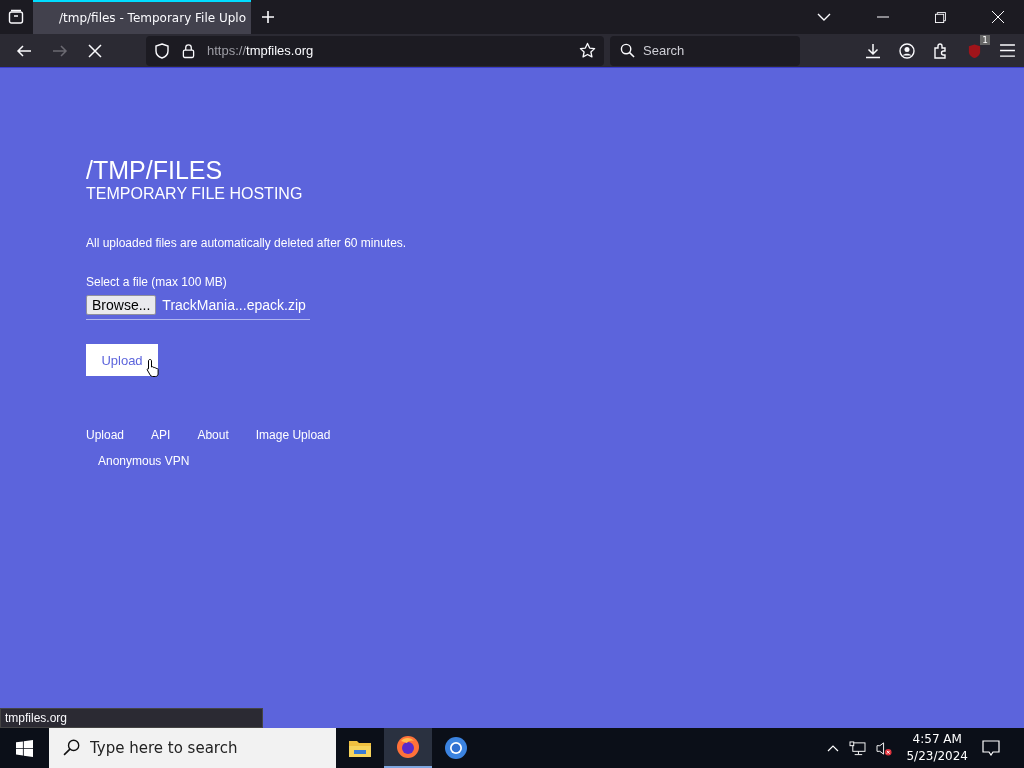 Image resolution: width=1024 pixels, height=768 pixels. Describe the element at coordinates (937, 756) in the screenshot. I see `clock-date: 5/23/2024` at that location.